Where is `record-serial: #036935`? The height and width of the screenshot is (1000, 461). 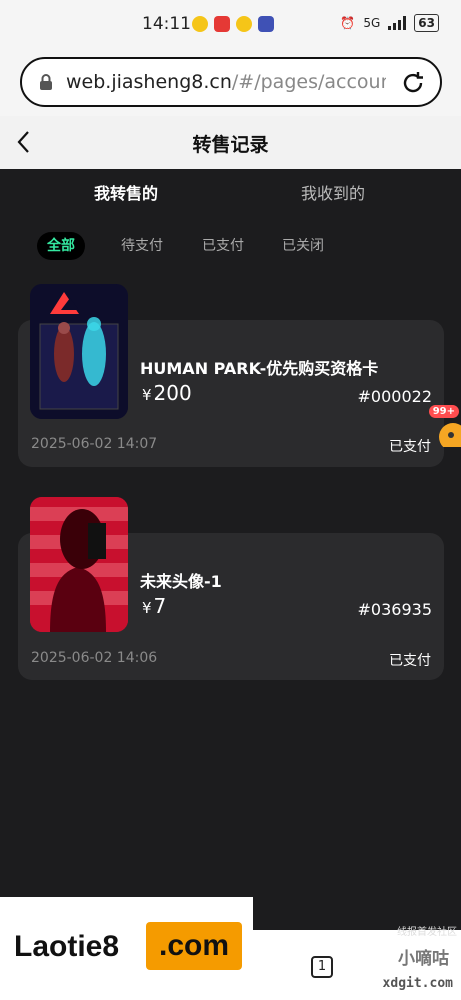 record-serial: #036935 is located at coordinates (394, 609).